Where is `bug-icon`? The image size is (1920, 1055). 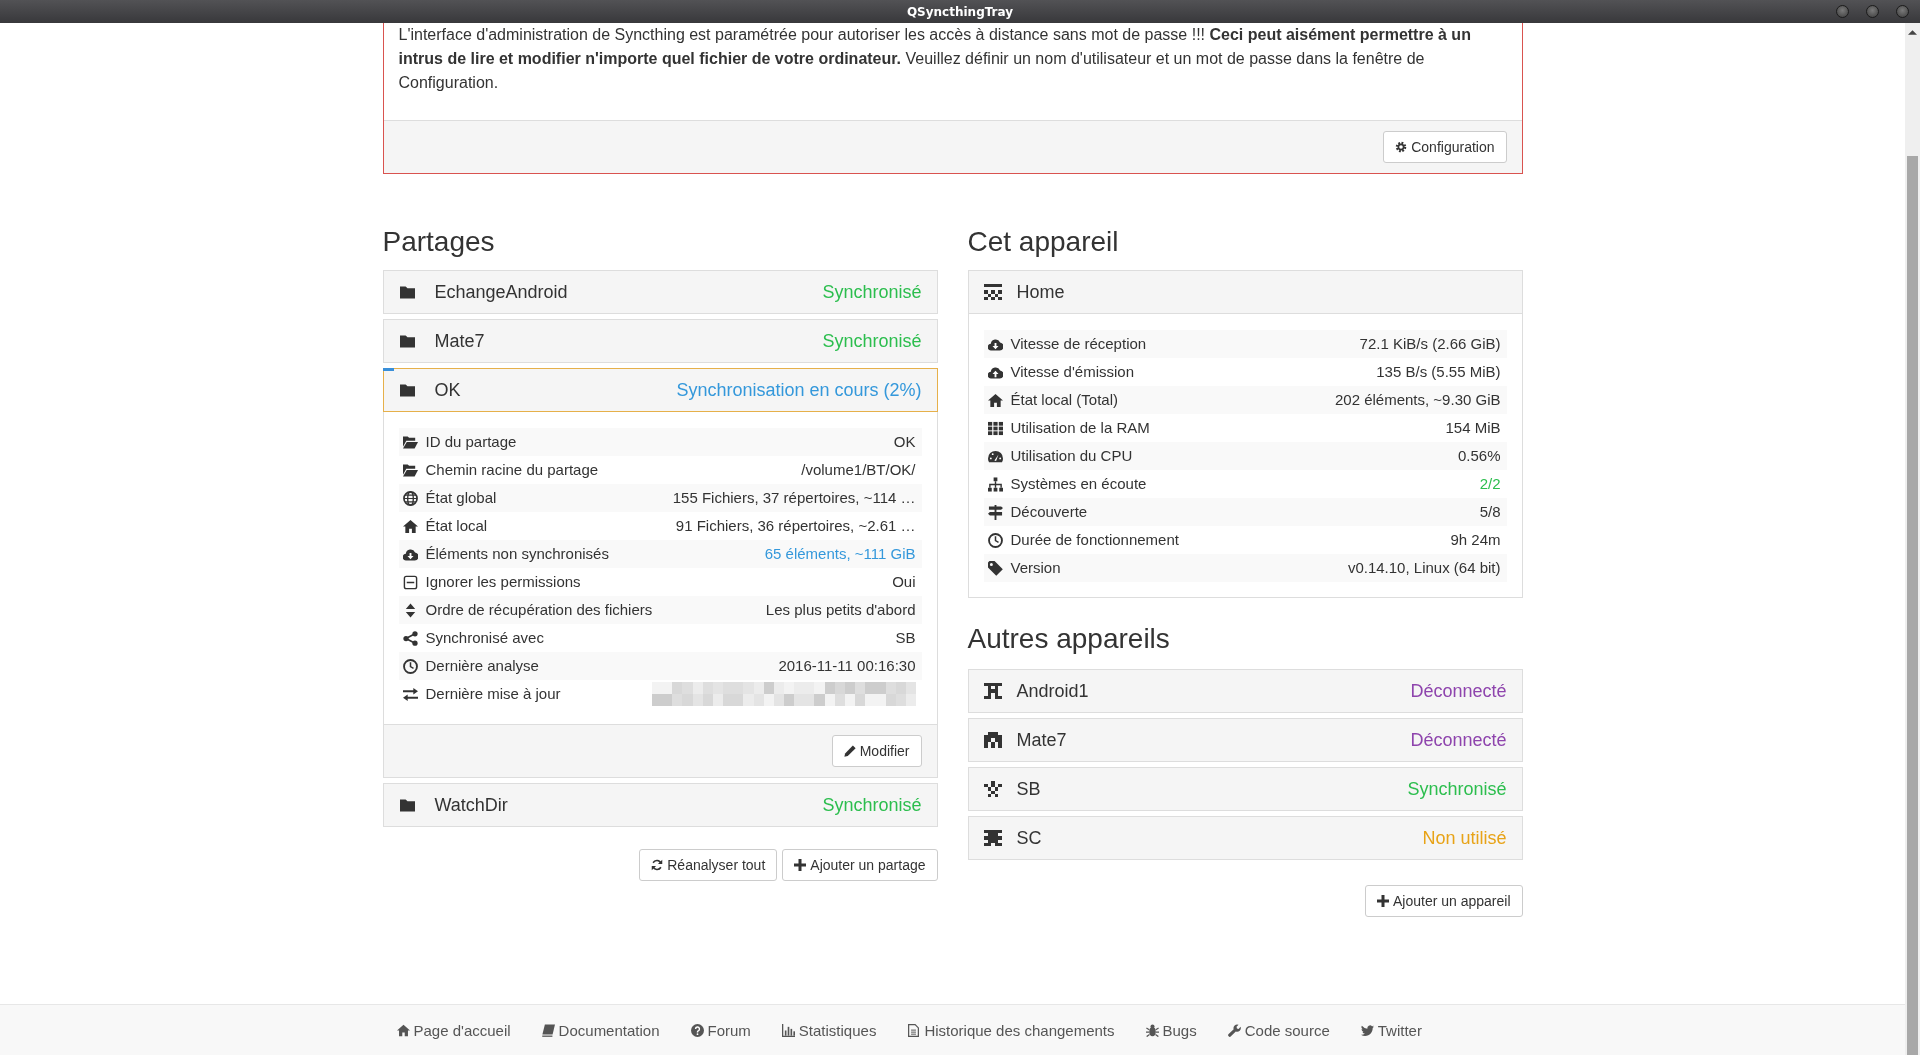
bug-icon is located at coordinates (1152, 1030).